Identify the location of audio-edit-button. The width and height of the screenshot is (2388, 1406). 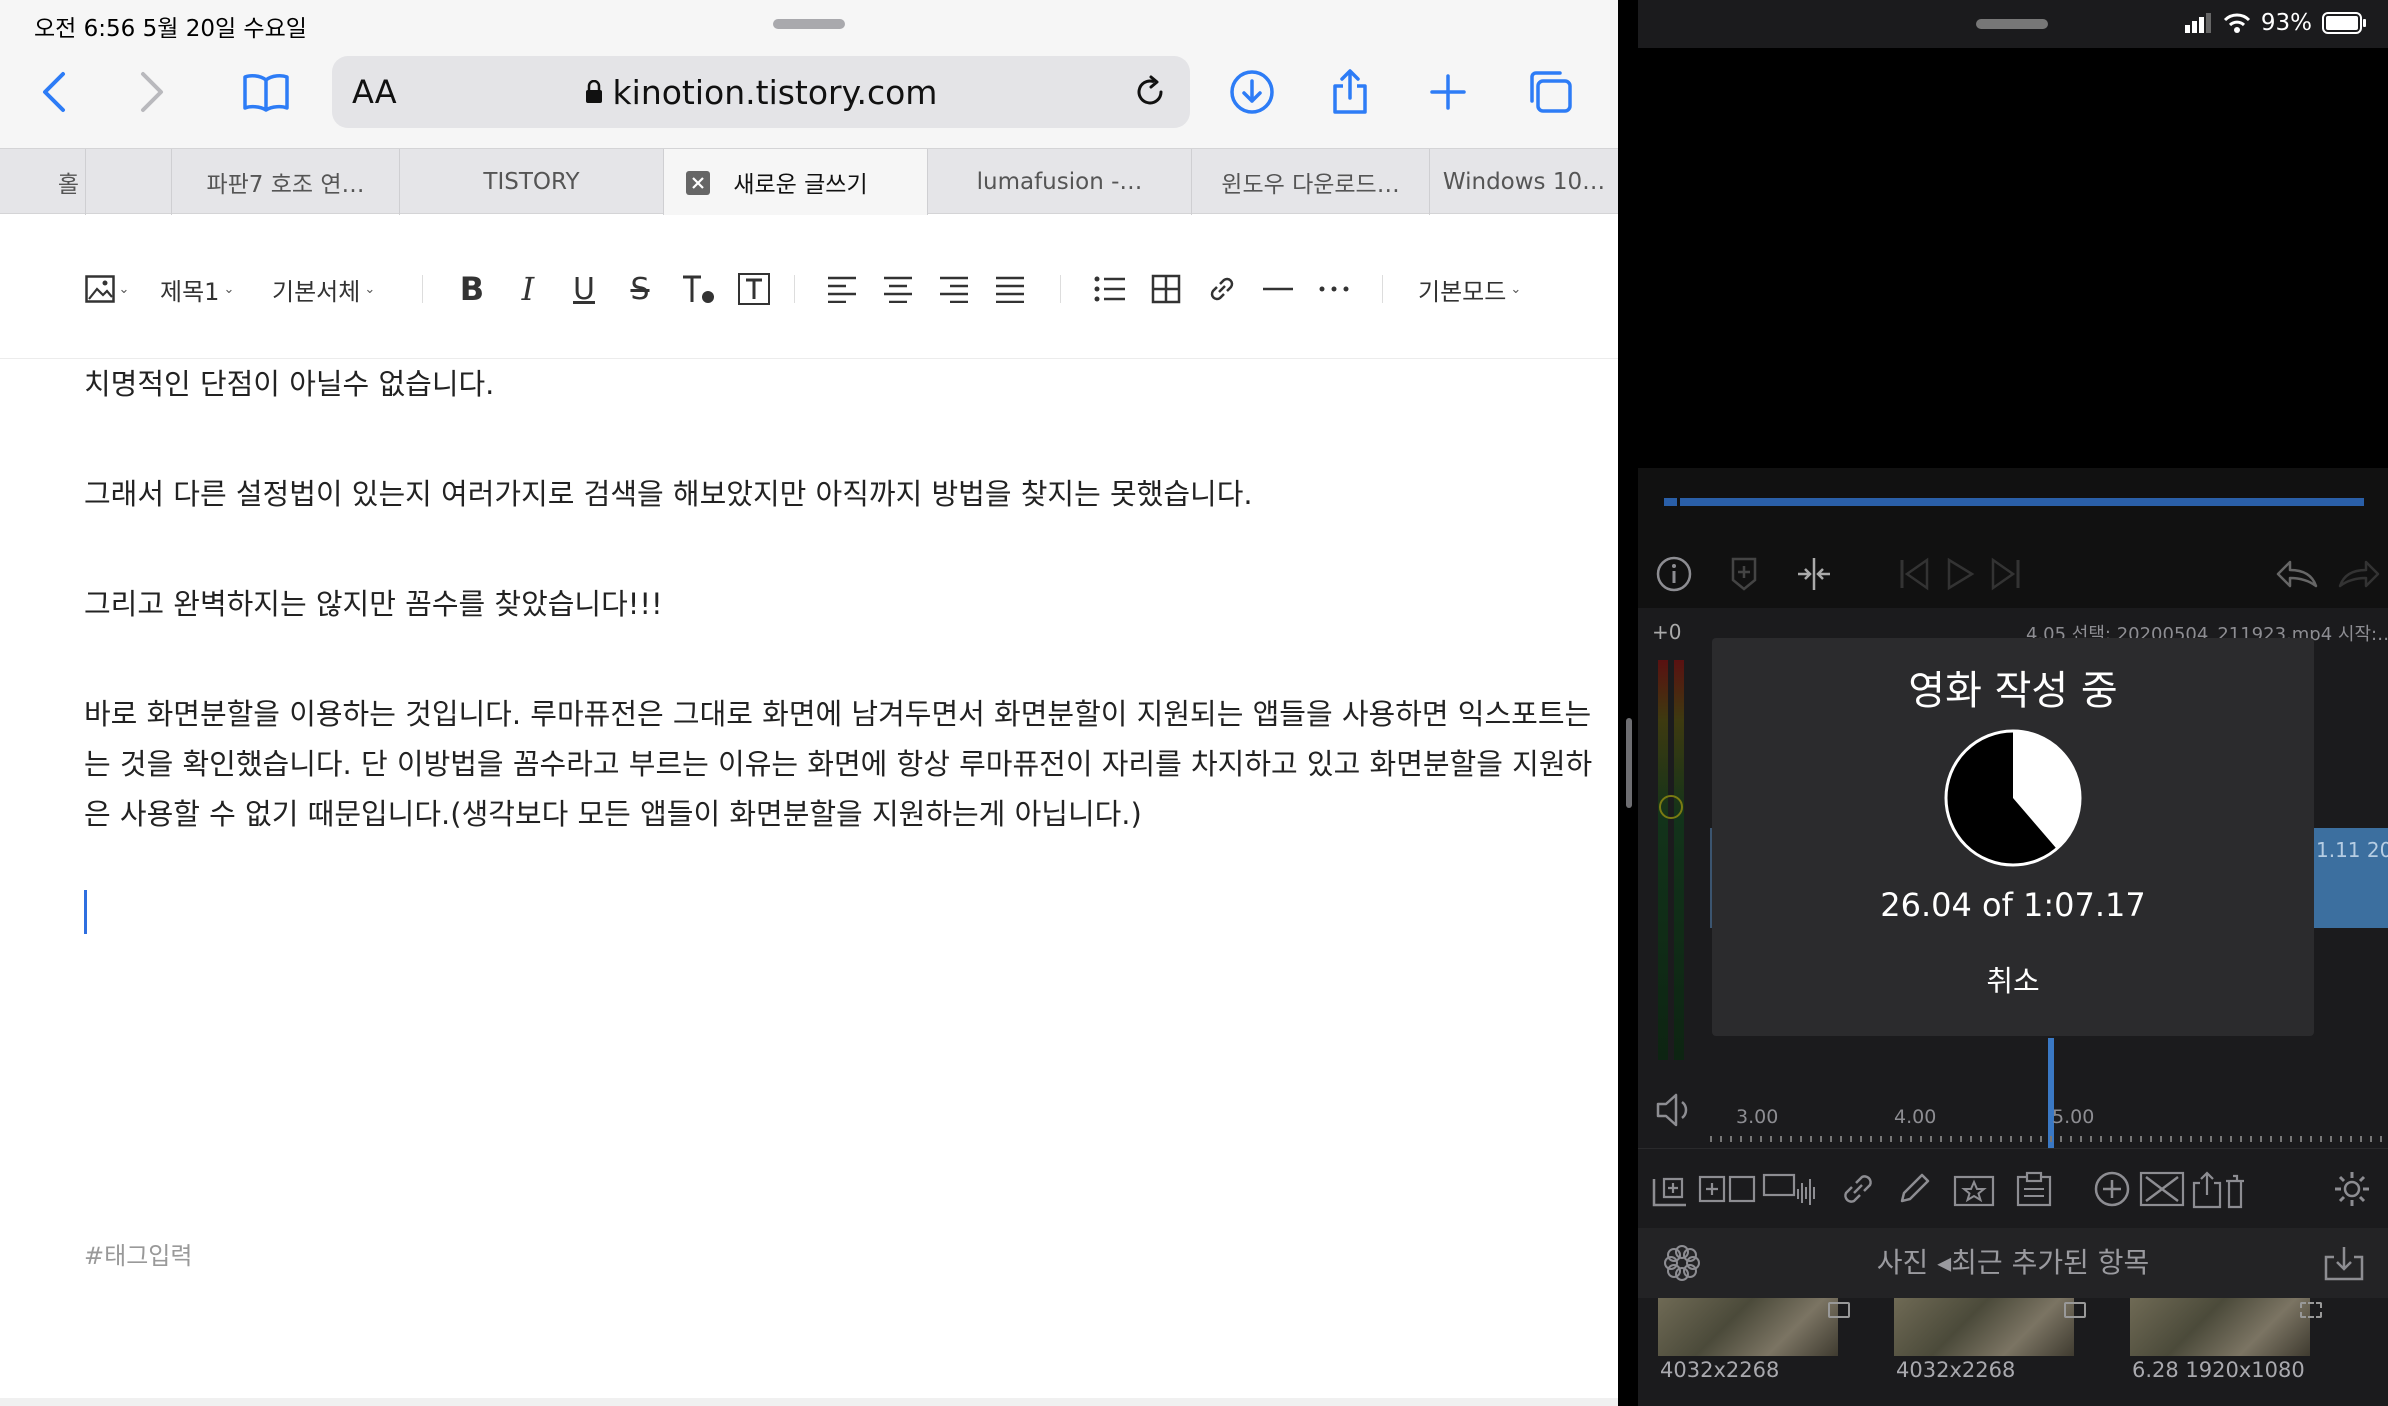
(1792, 1189).